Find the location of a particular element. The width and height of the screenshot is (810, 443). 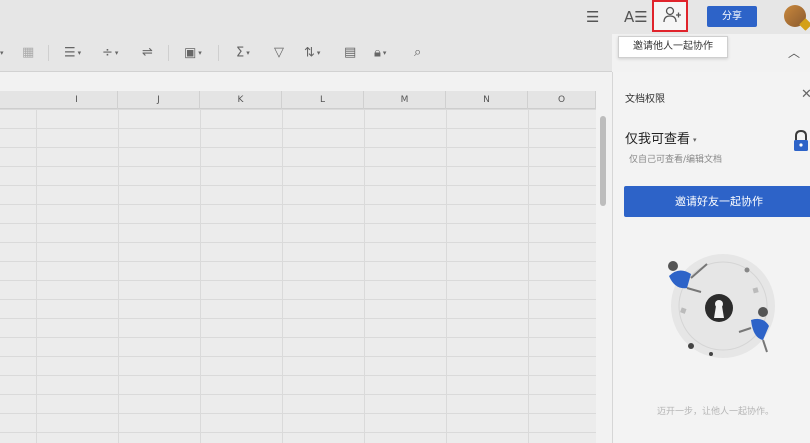

avatar is located at coordinates (795, 16).